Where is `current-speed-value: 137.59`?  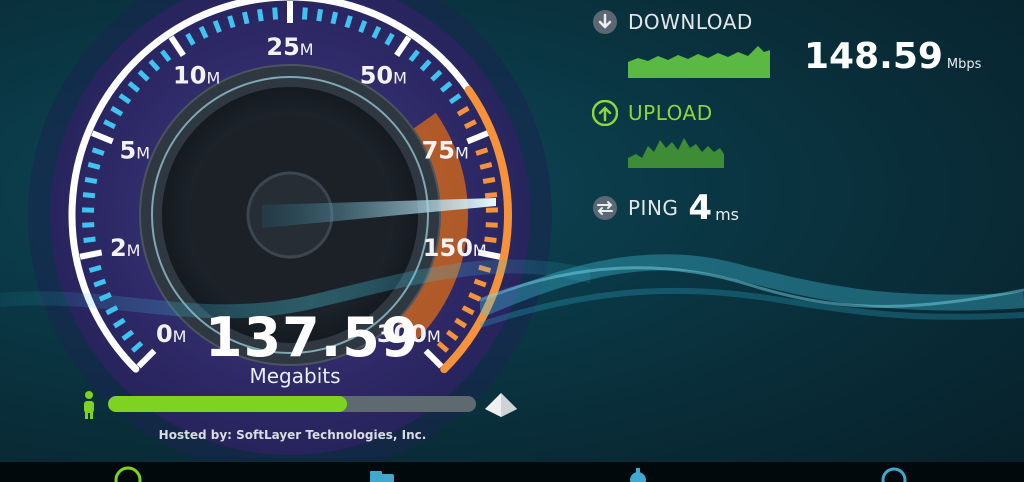 current-speed-value: 137.59 is located at coordinates (312, 337).